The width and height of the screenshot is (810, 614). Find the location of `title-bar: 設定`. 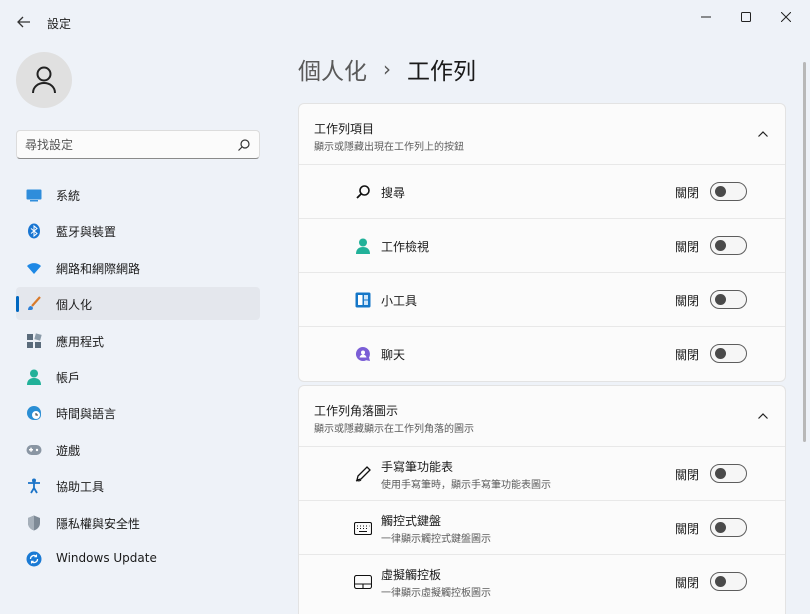

title-bar: 設定 is located at coordinates (405, 22).